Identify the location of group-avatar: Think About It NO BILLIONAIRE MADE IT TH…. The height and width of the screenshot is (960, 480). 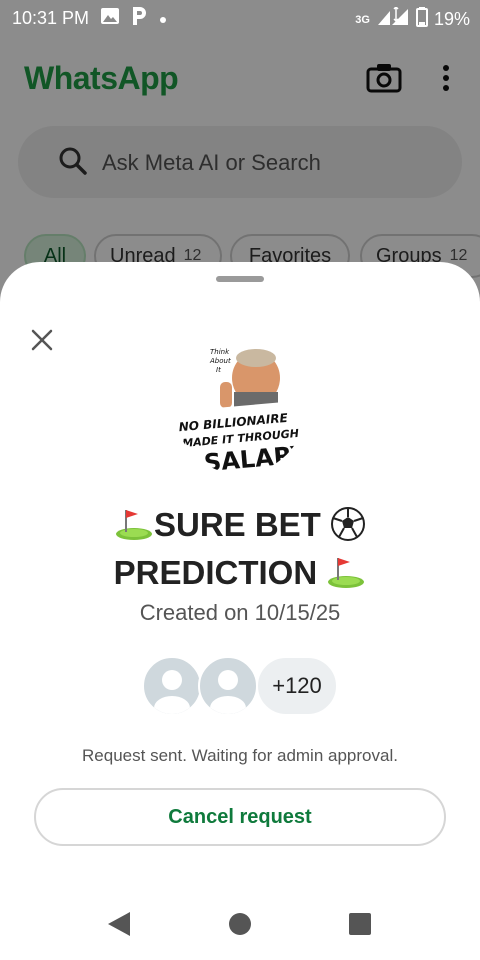
(240, 408).